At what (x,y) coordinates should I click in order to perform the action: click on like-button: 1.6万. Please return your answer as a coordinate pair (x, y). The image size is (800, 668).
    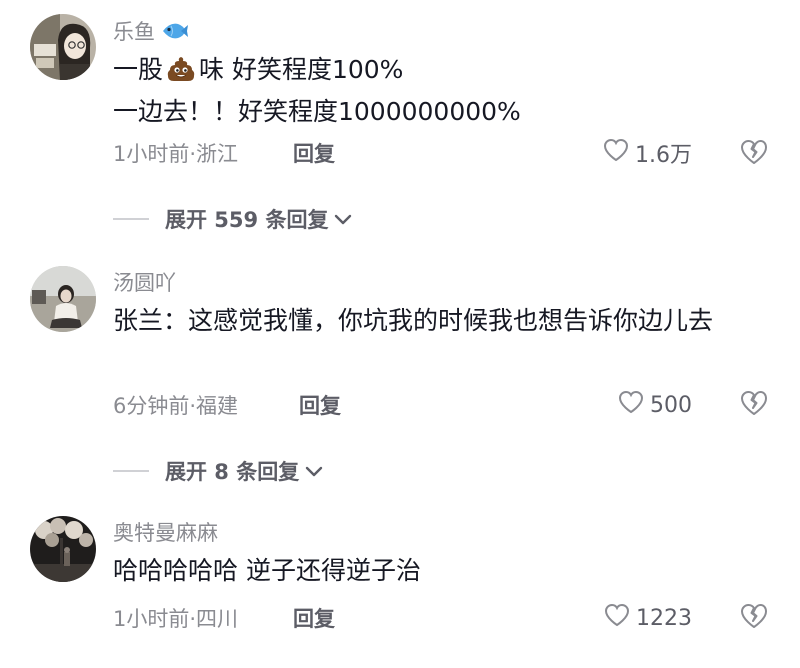
    Looking at the image, I should click on (647, 153).